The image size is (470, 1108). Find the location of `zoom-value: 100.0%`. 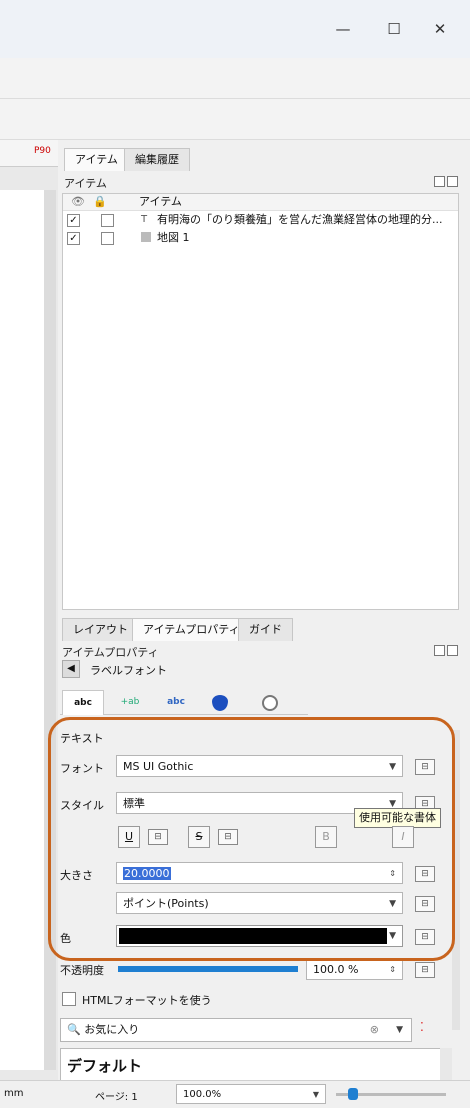

zoom-value: 100.0% is located at coordinates (202, 1094).